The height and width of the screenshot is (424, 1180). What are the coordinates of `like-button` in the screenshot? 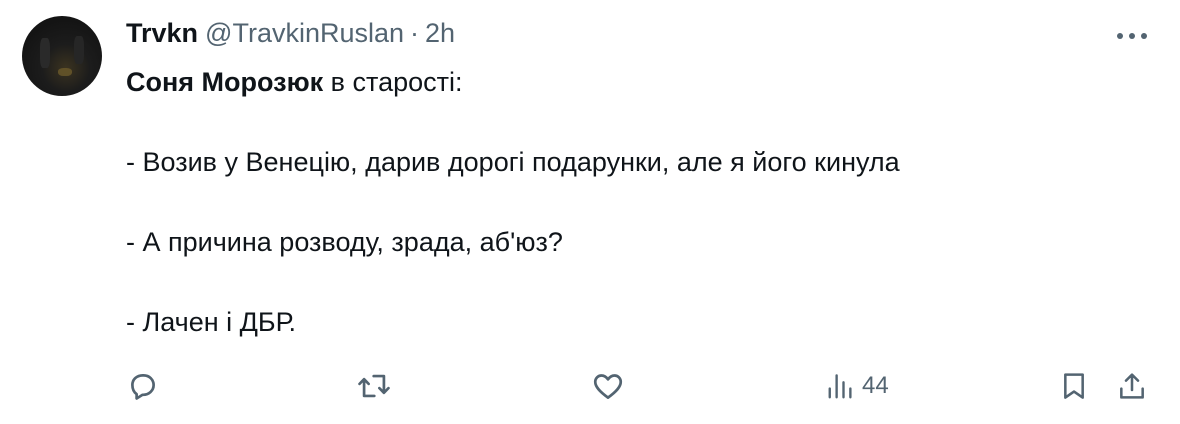 It's located at (608, 386).